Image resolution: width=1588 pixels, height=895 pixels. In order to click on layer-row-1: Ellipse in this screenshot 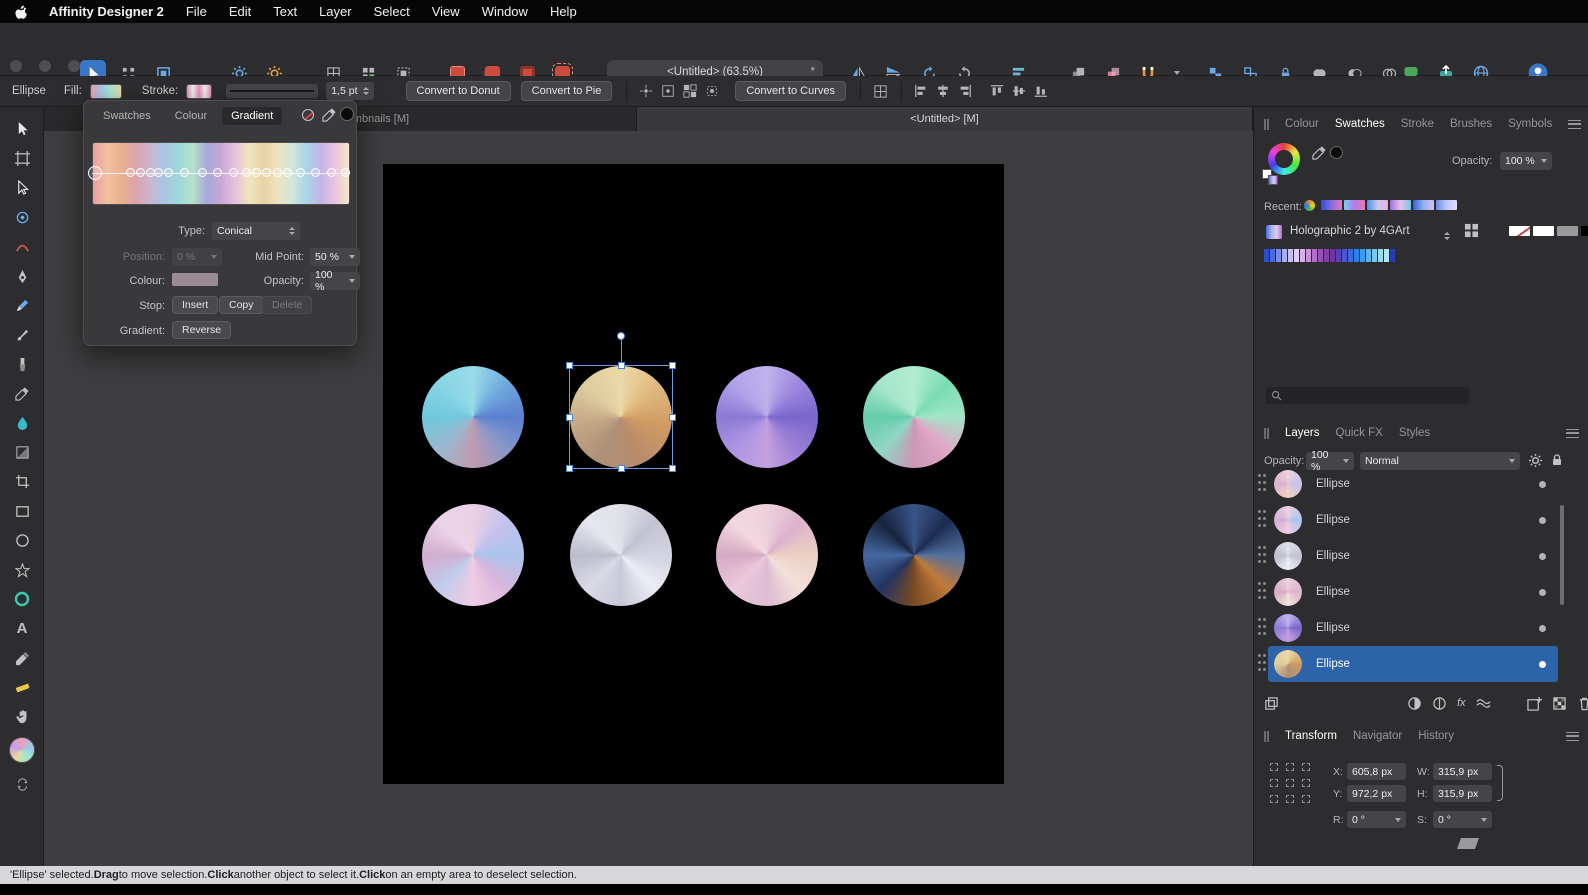, I will do `click(1408, 484)`.